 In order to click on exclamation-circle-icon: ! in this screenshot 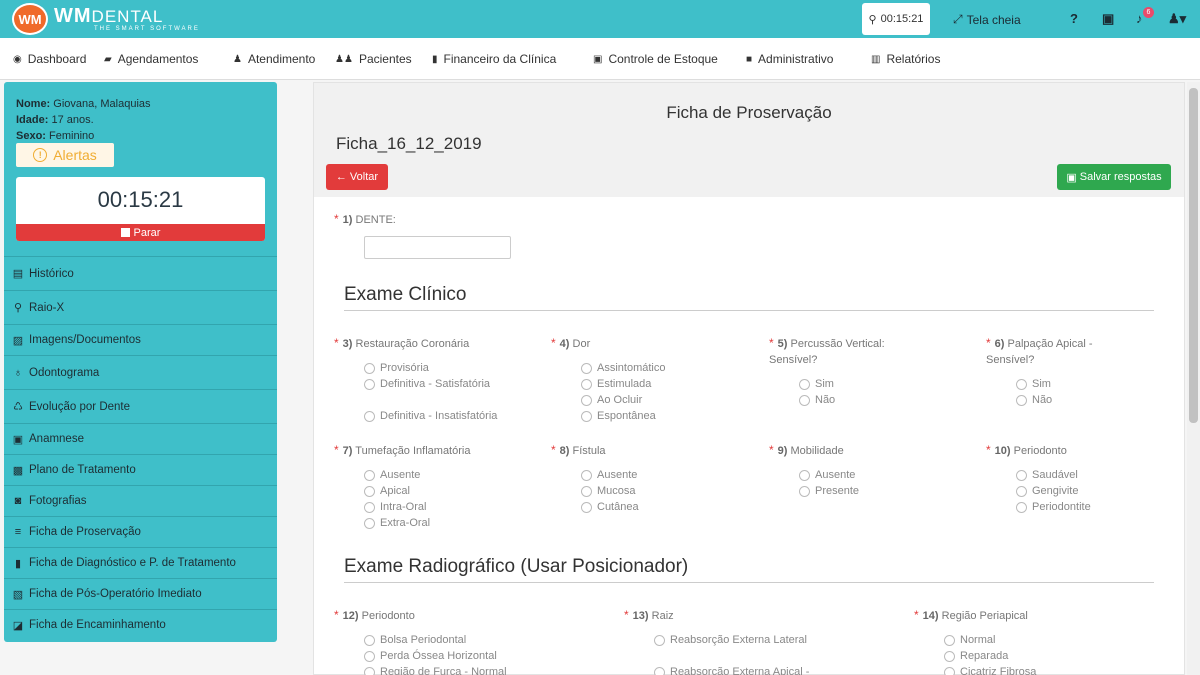, I will do `click(40, 155)`.